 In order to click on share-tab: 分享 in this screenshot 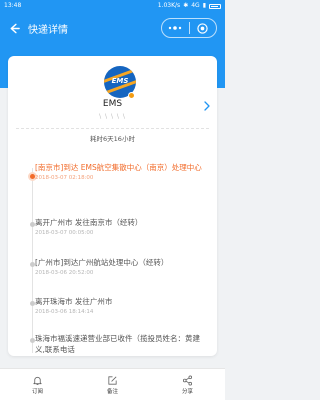, I will do `click(187, 384)`.